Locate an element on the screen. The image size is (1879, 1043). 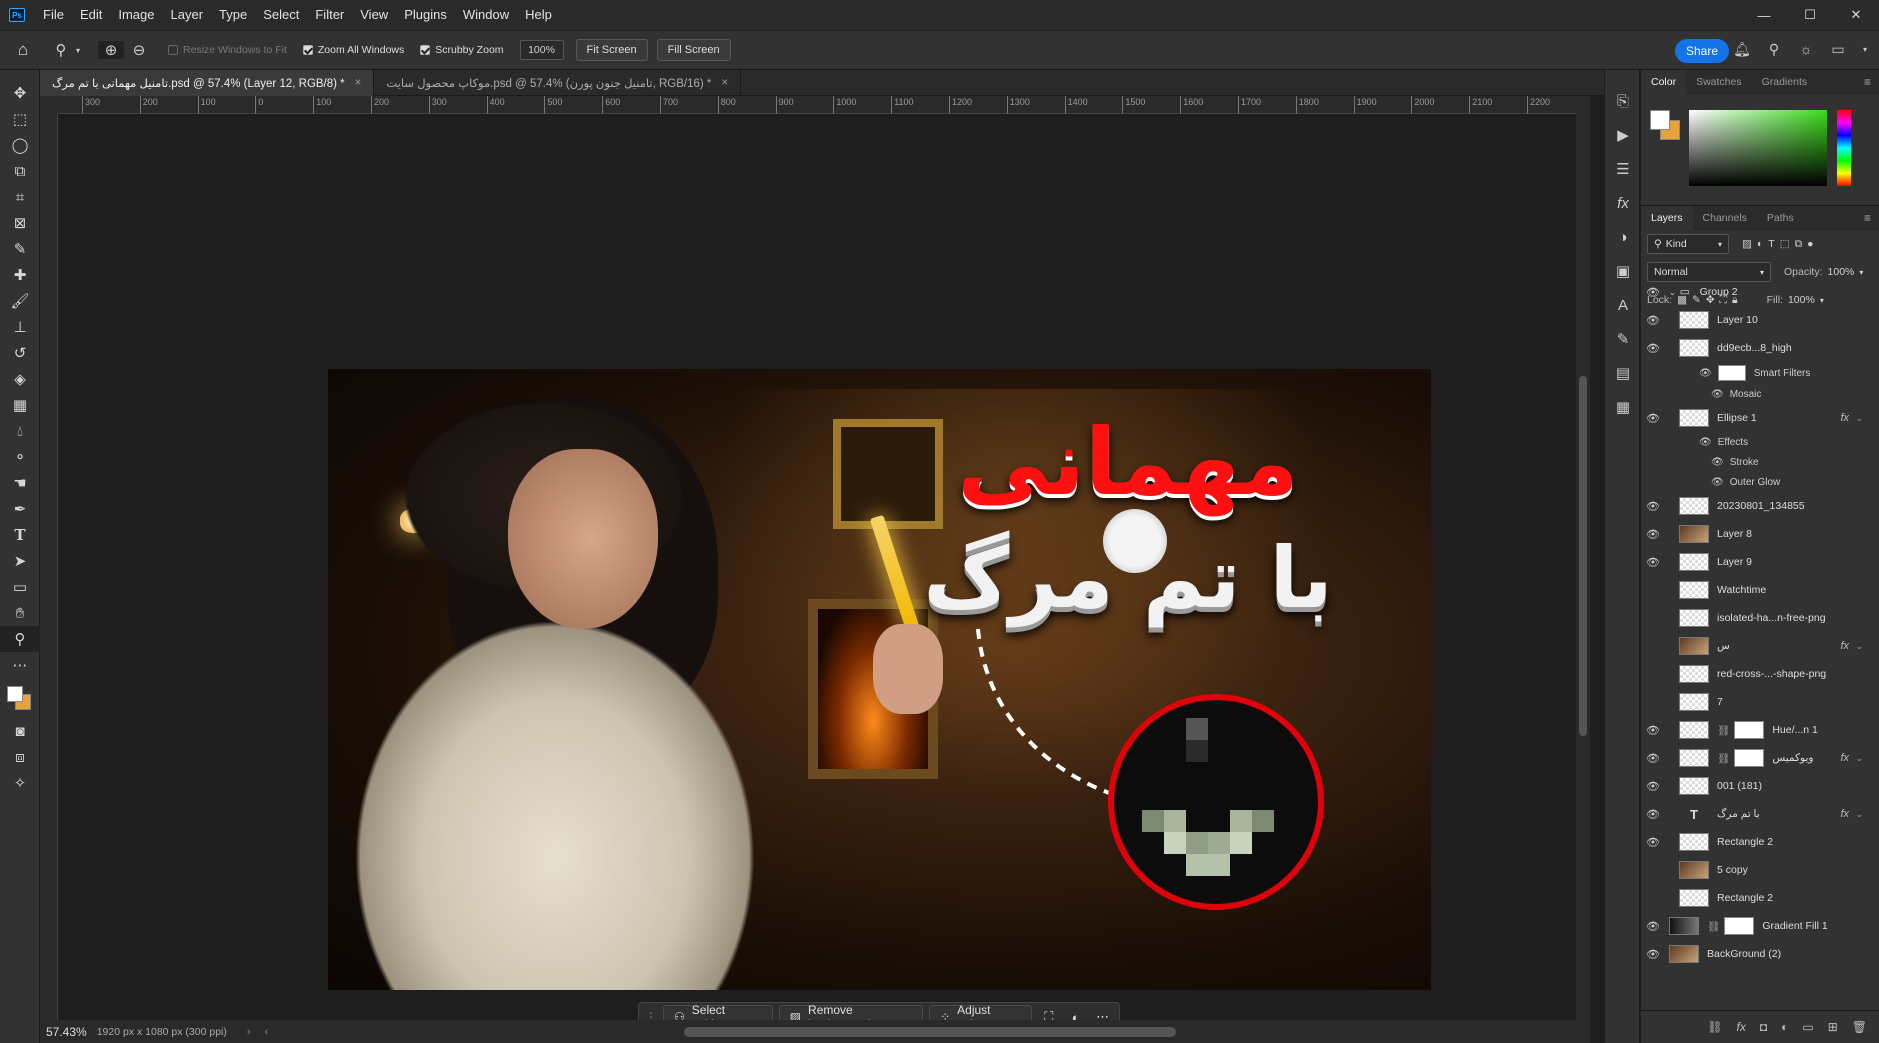
vertical-ruler is located at coordinates (49, 567).